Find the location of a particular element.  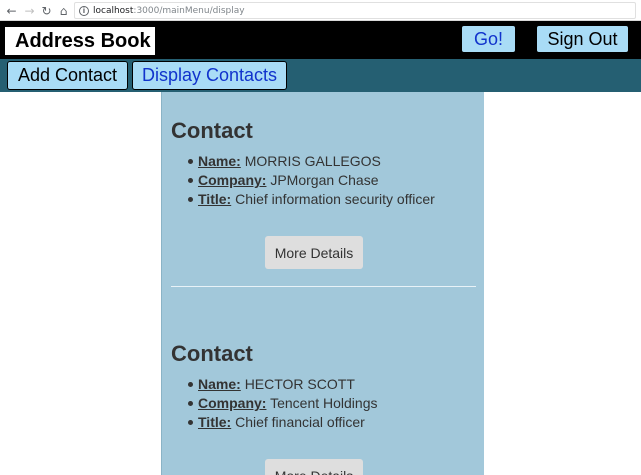

contact-title: Chief financial officer is located at coordinates (300, 422).